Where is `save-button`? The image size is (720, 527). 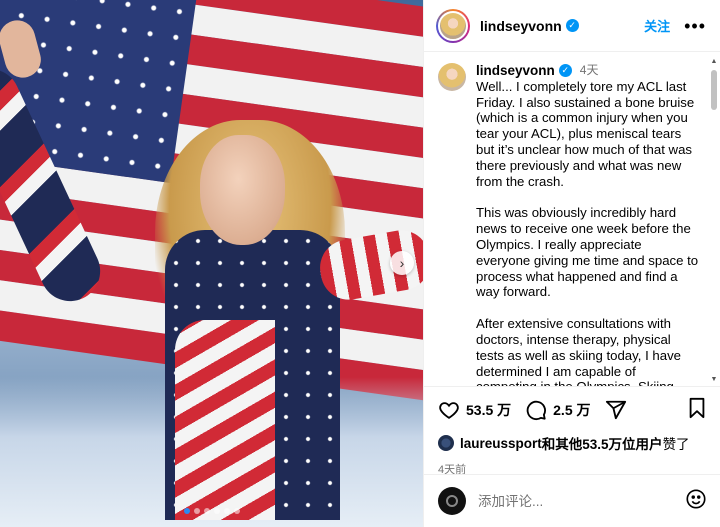 save-button is located at coordinates (697, 410).